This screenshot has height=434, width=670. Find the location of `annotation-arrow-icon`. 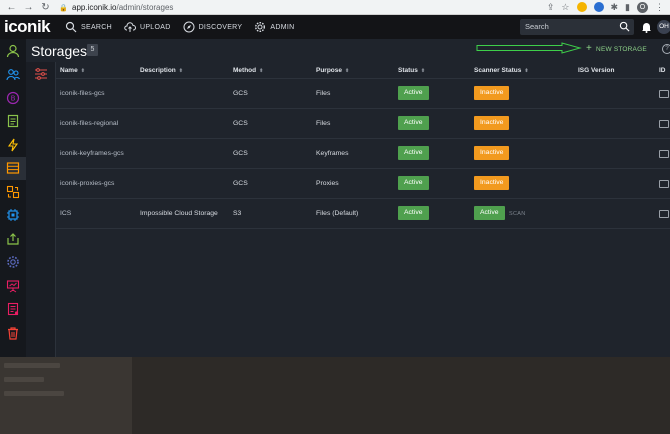

annotation-arrow-icon is located at coordinates (529, 48).